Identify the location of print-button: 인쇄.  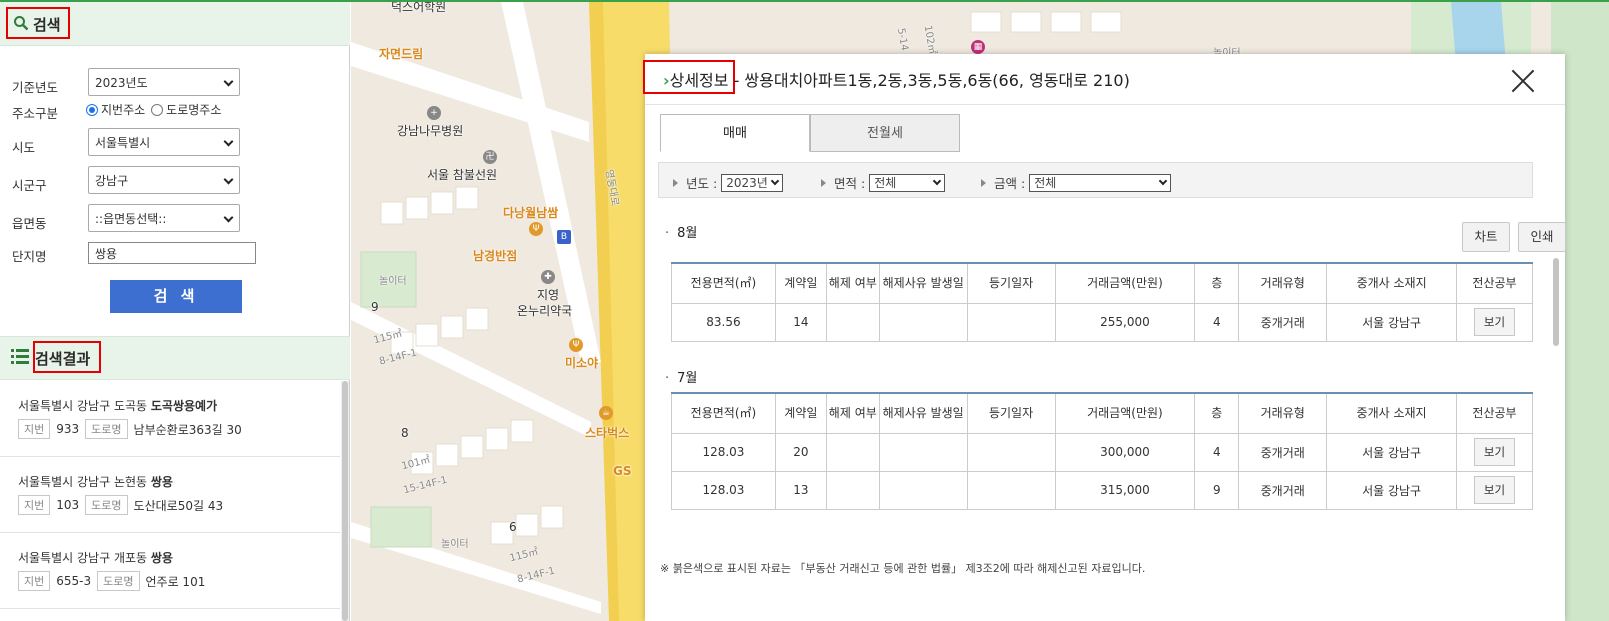
(1542, 237).